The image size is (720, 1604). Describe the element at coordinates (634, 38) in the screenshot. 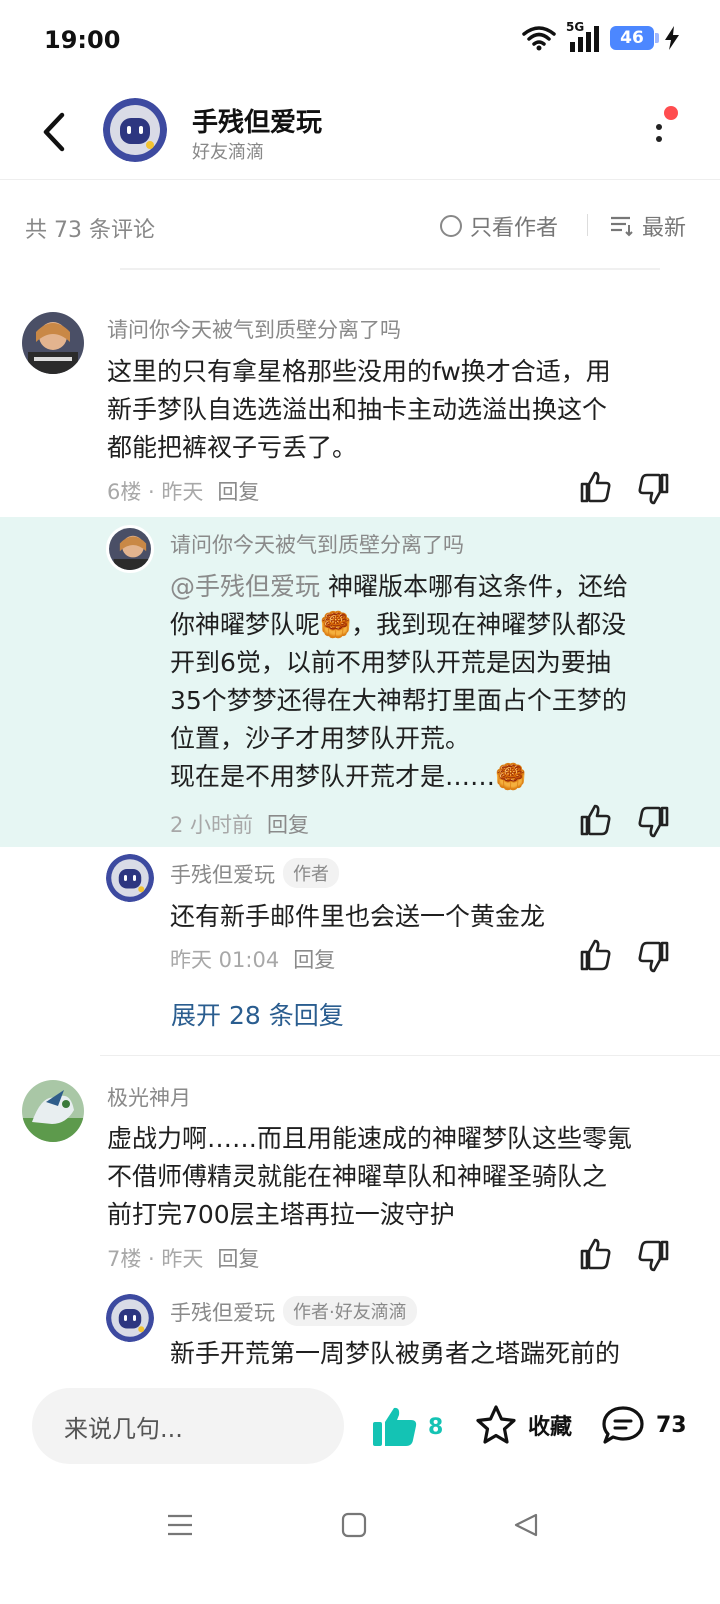

I see `battery-indicator: 46` at that location.